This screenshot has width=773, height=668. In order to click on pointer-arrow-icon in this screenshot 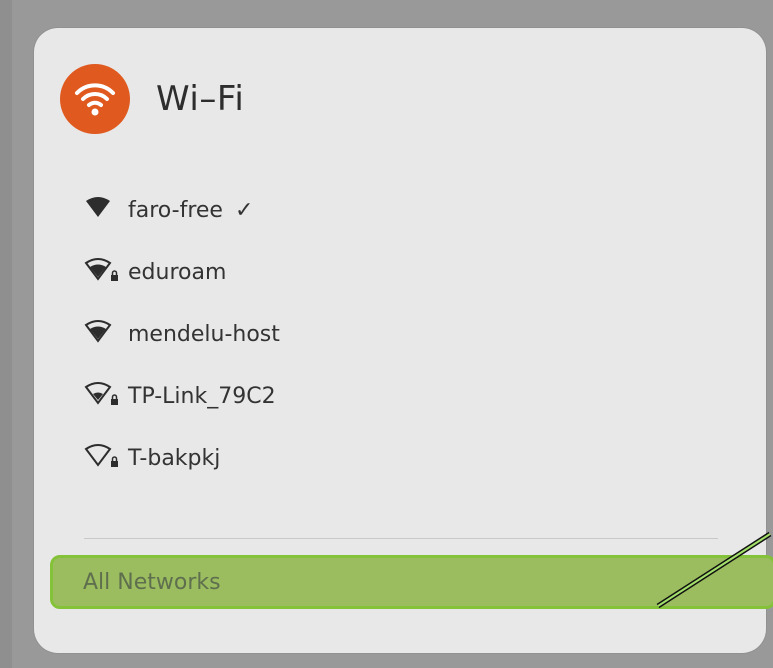, I will do `click(714, 570)`.